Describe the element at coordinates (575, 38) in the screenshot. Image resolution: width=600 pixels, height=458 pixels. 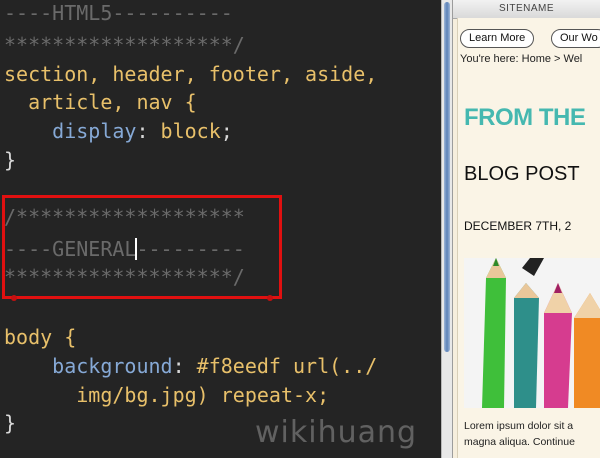
I see `our-work-button: Our Wo` at that location.